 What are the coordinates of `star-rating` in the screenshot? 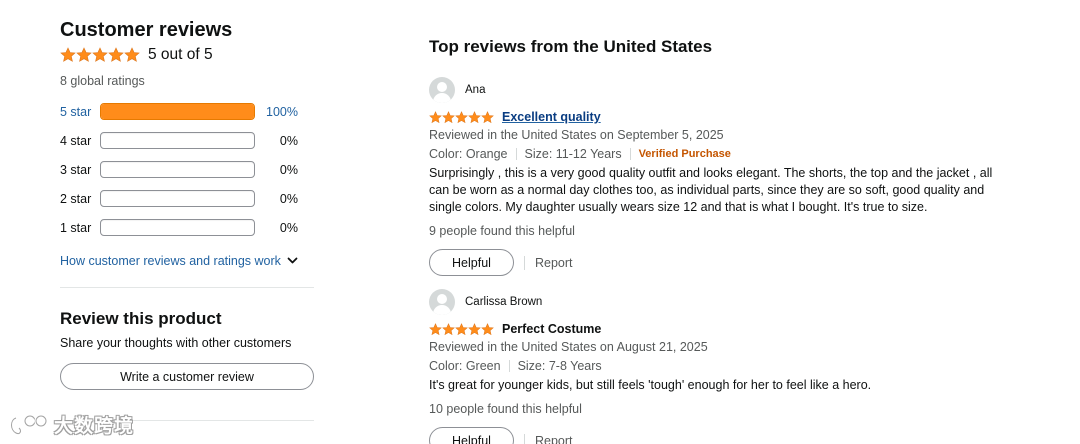 It's located at (100, 55).